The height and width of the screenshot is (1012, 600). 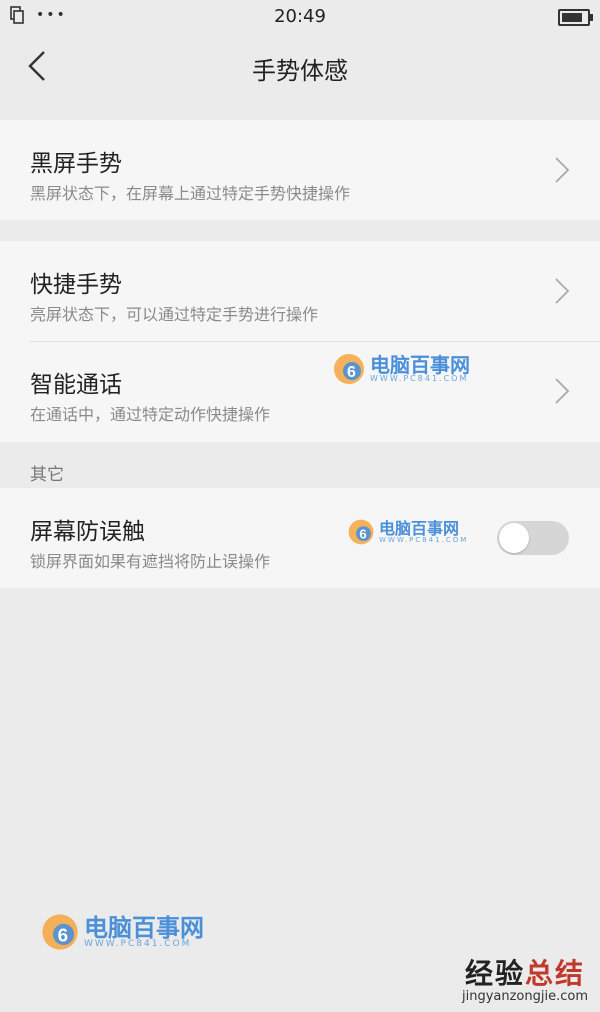 I want to click on watermark-site-name-a: 经验, so click(x=494, y=973).